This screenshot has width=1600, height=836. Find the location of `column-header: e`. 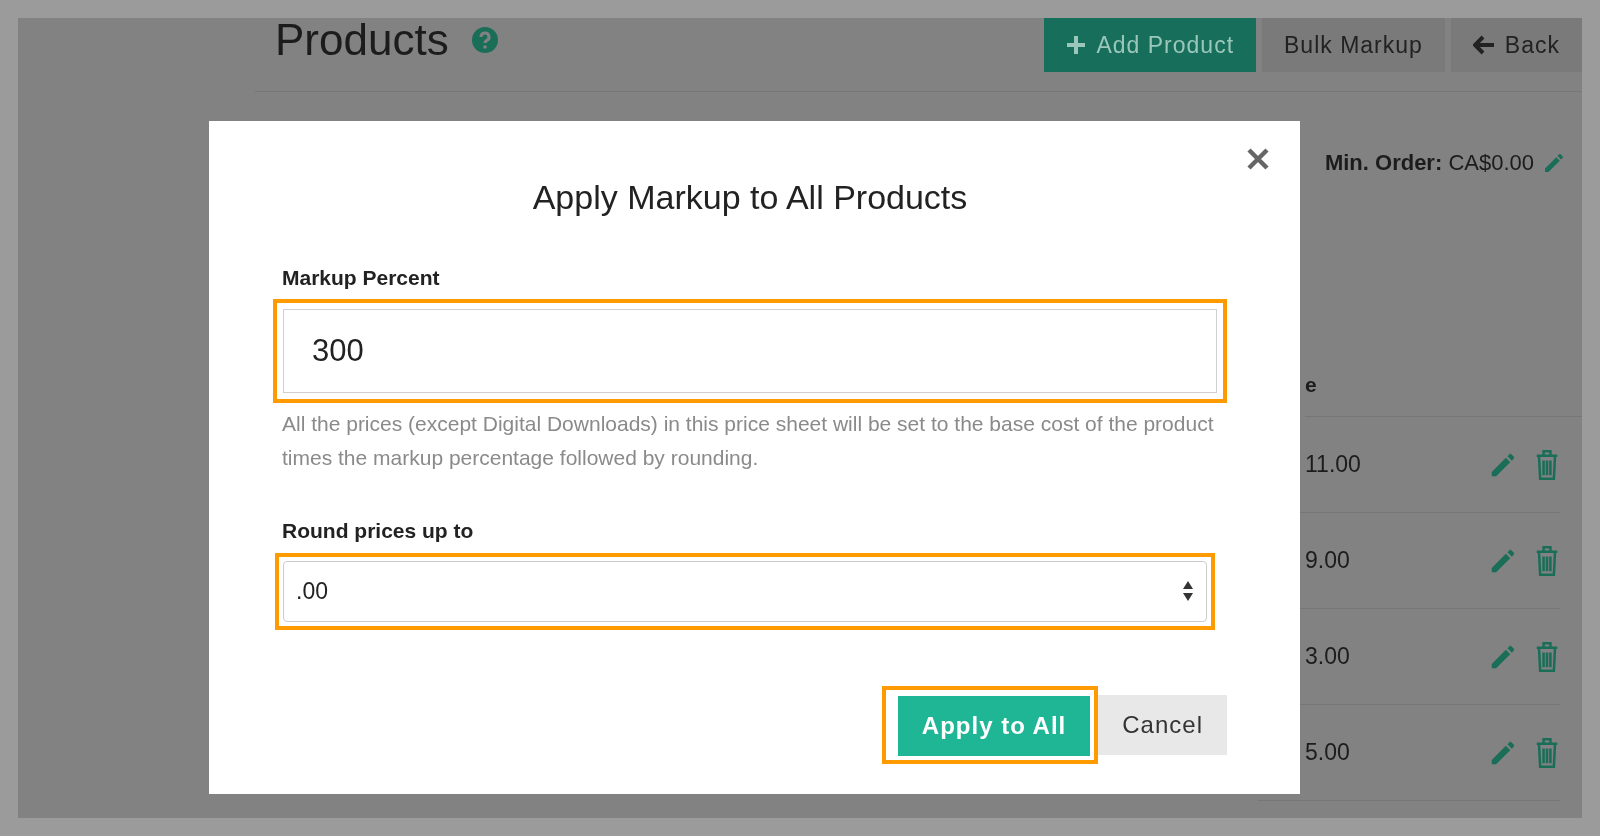

column-header: e is located at coordinates (1311, 384).